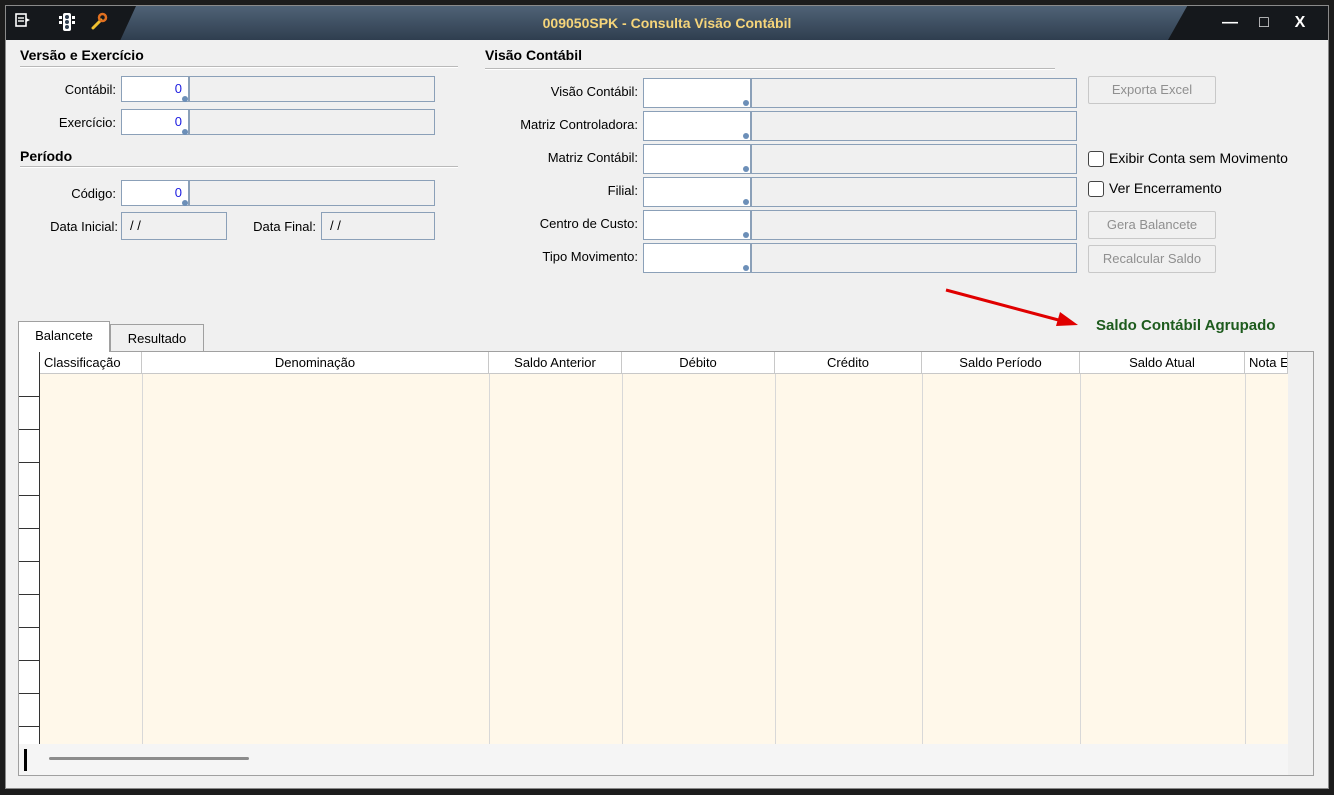 The image size is (1334, 795). I want to click on contabil-label: Contábil:, so click(90, 89).